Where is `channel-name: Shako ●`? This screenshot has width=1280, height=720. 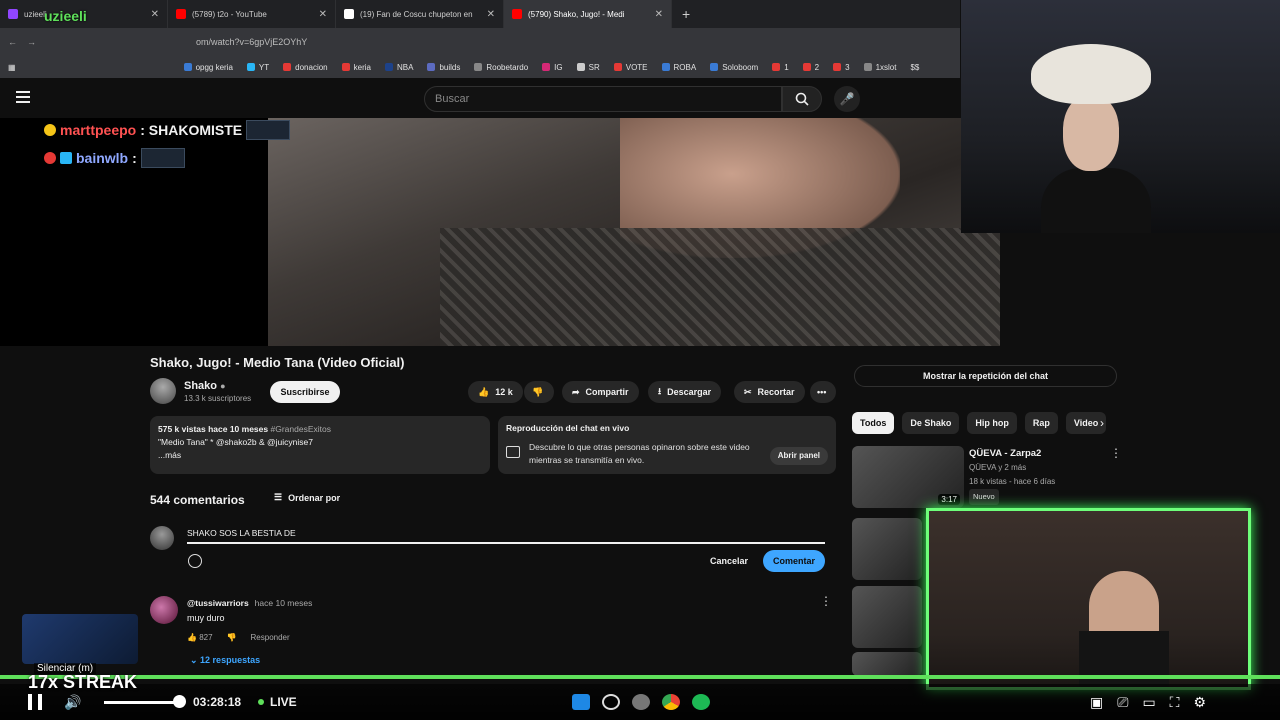
channel-name: Shako ● is located at coordinates (217, 386).